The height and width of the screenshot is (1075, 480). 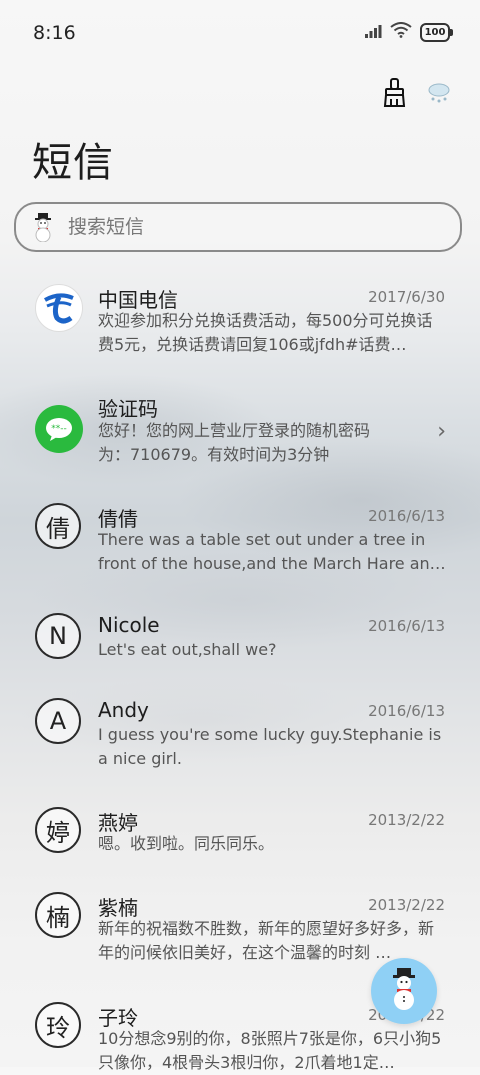 I want to click on message-bubble-icon: **--, so click(x=59, y=429).